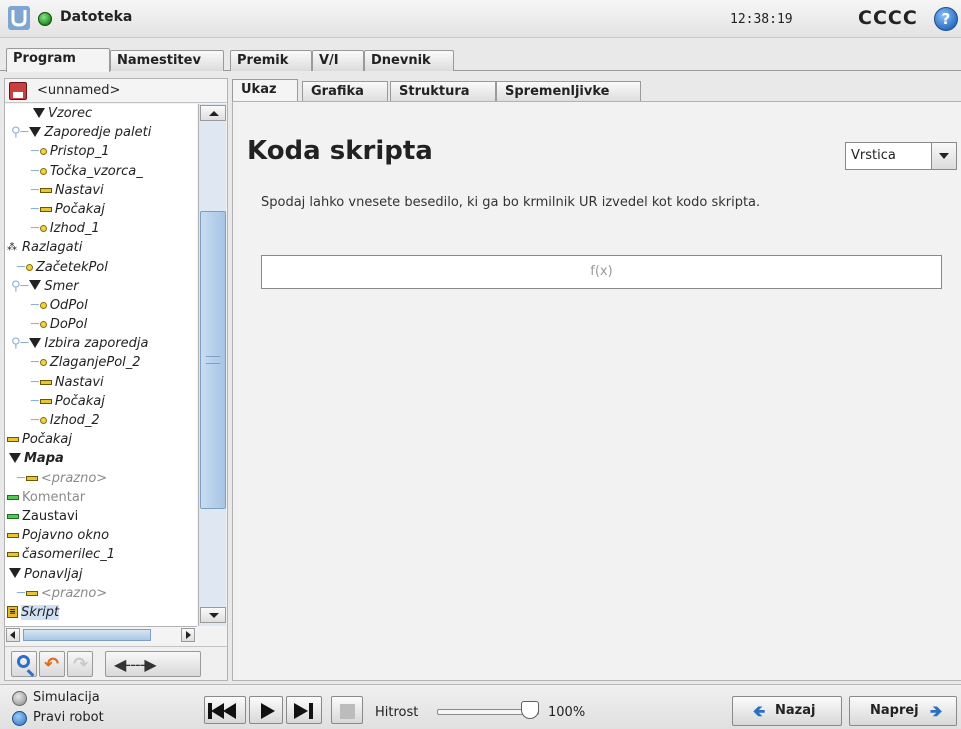 The image size is (961, 729). I want to click on tree-horizontal-scrollbar, so click(101, 634).